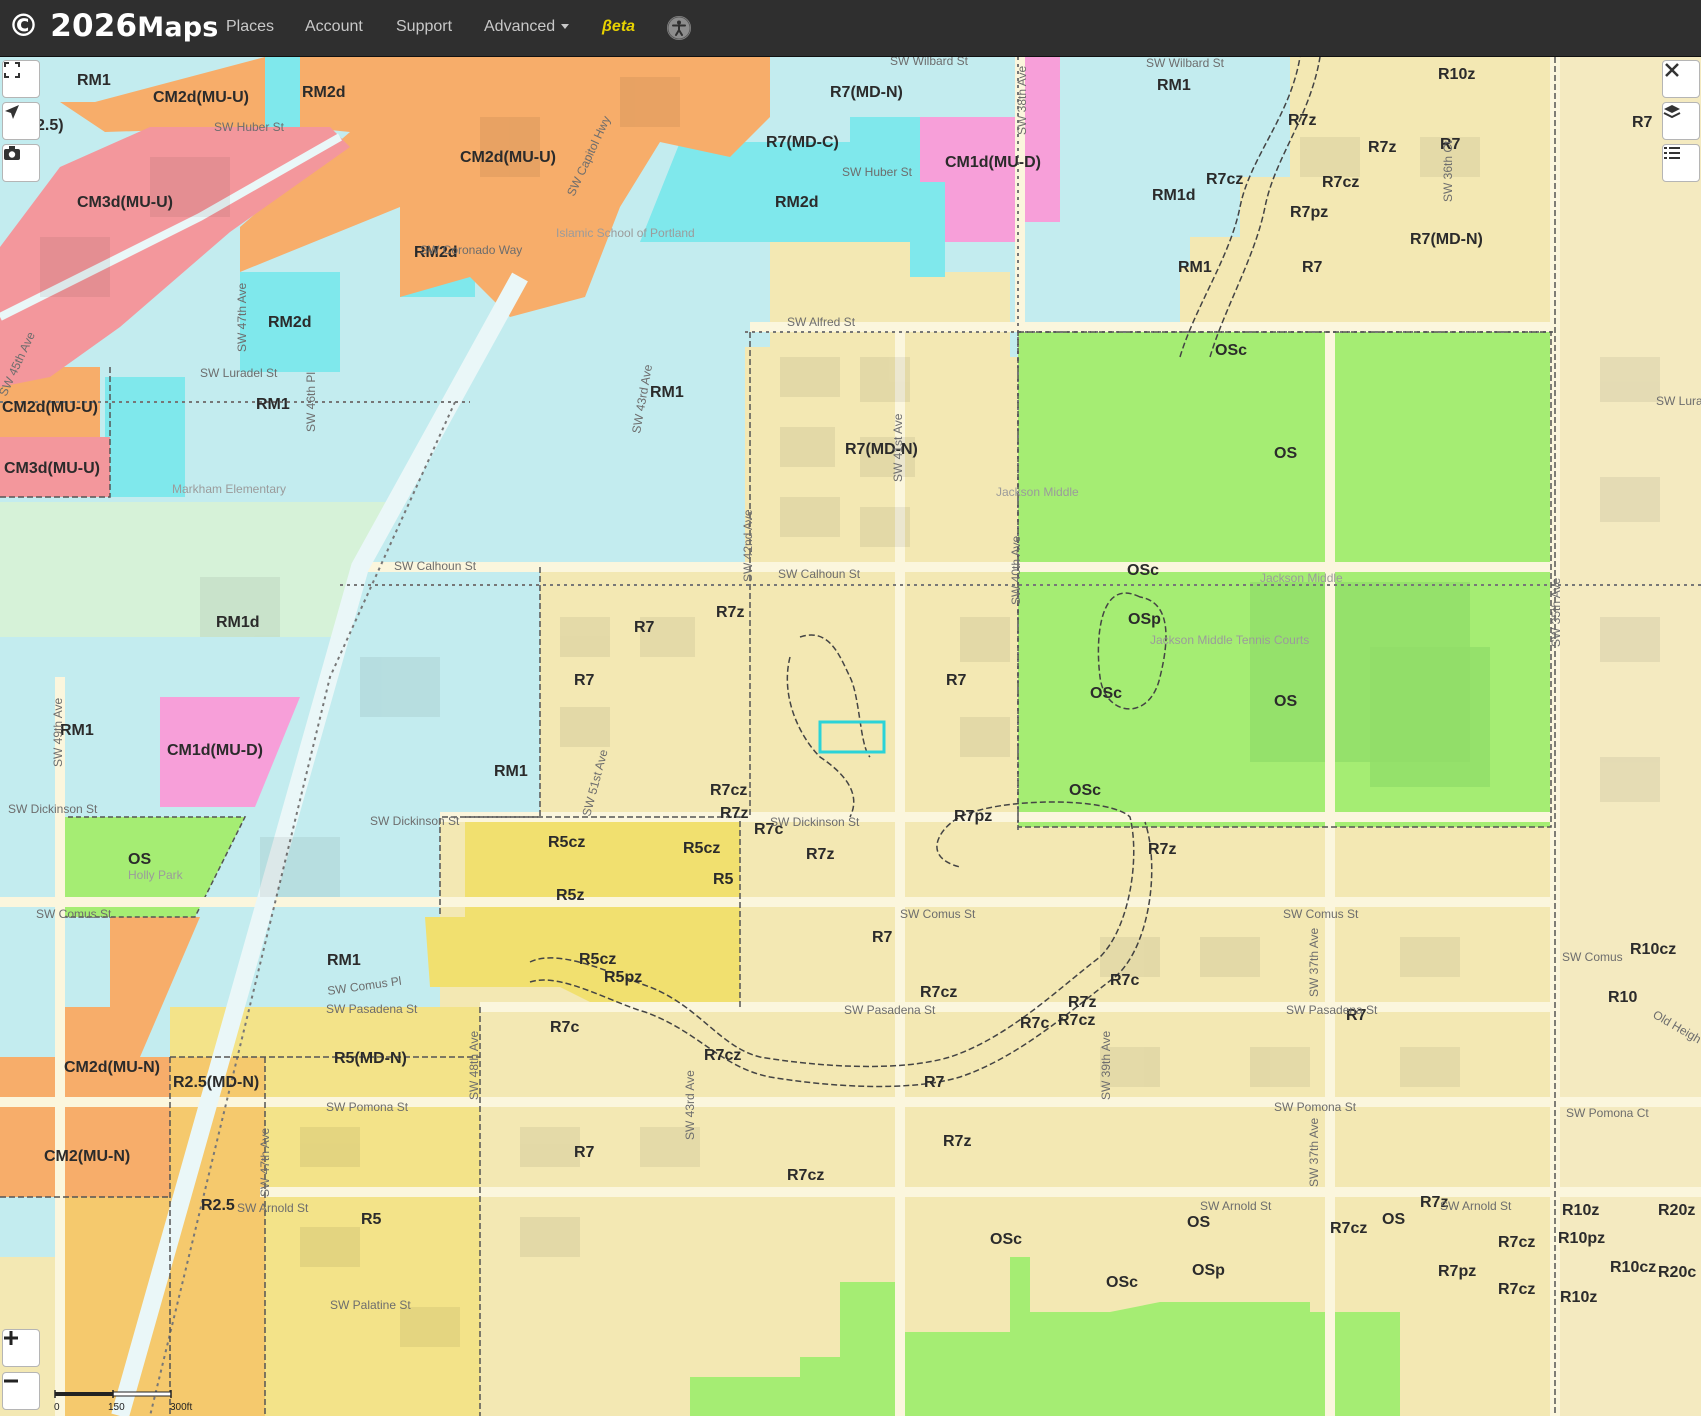 Image resolution: width=1701 pixels, height=1416 pixels. Describe the element at coordinates (239, 373) in the screenshot. I see `street-label: SW Luradel St` at that location.